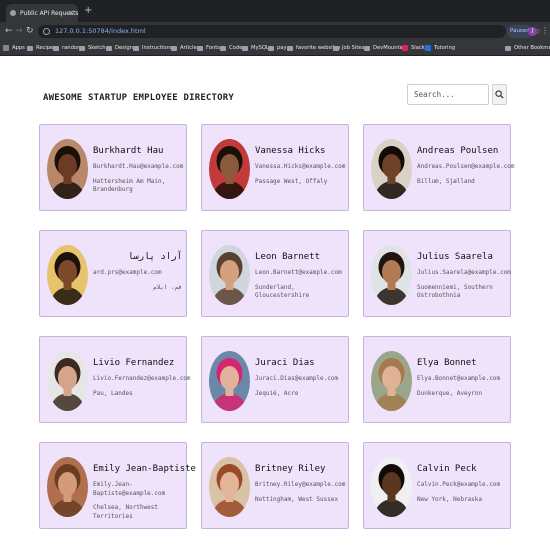 This screenshot has height=550, width=550. I want to click on bookmark-job-sites: Job Sites, so click(348, 48).